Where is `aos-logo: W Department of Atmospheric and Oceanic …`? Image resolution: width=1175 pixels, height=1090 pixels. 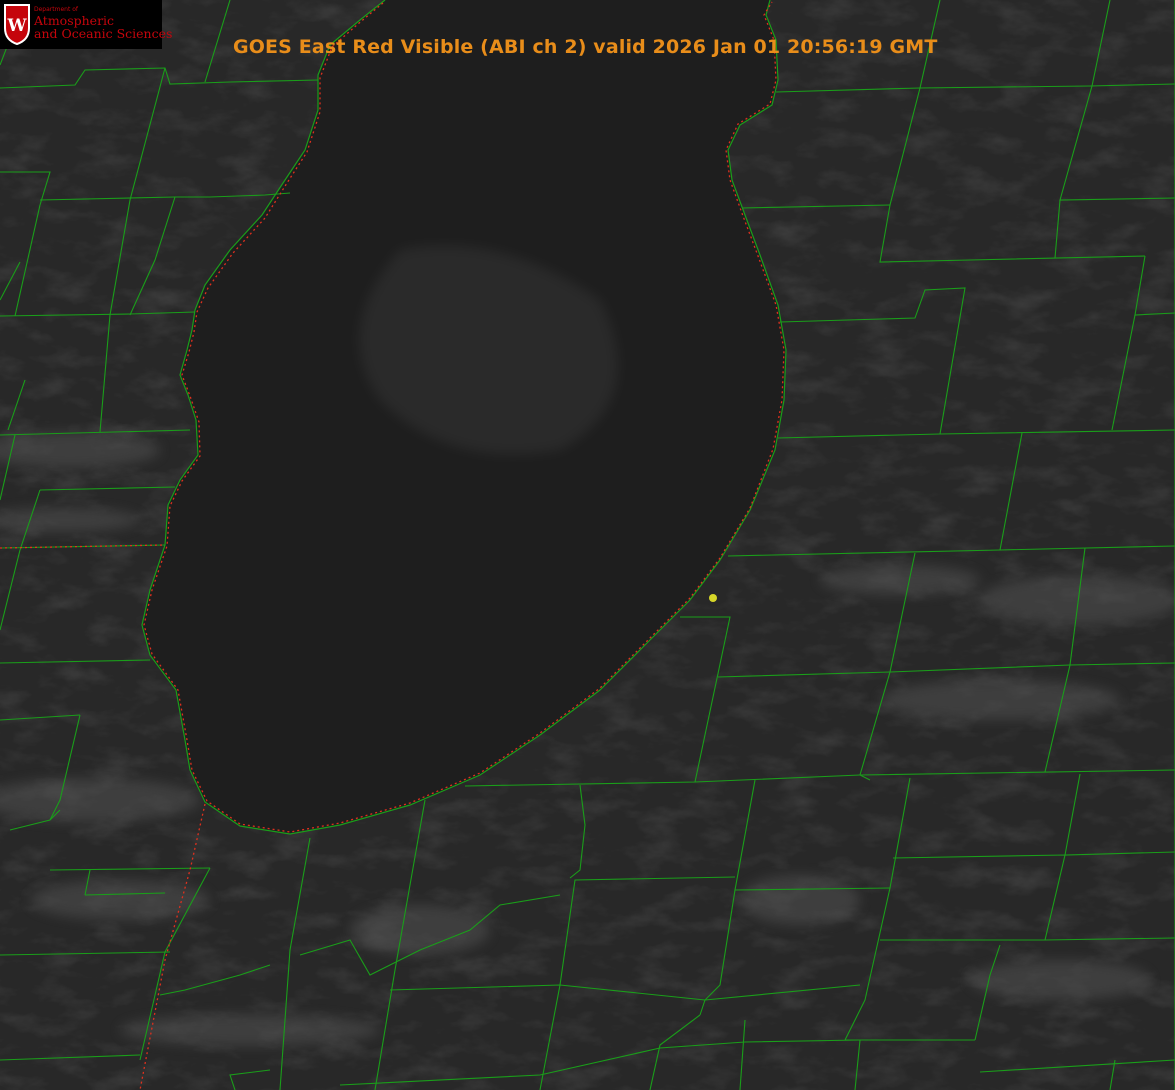
aos-logo: W Department of Atmospheric and Oceanic … is located at coordinates (86, 24).